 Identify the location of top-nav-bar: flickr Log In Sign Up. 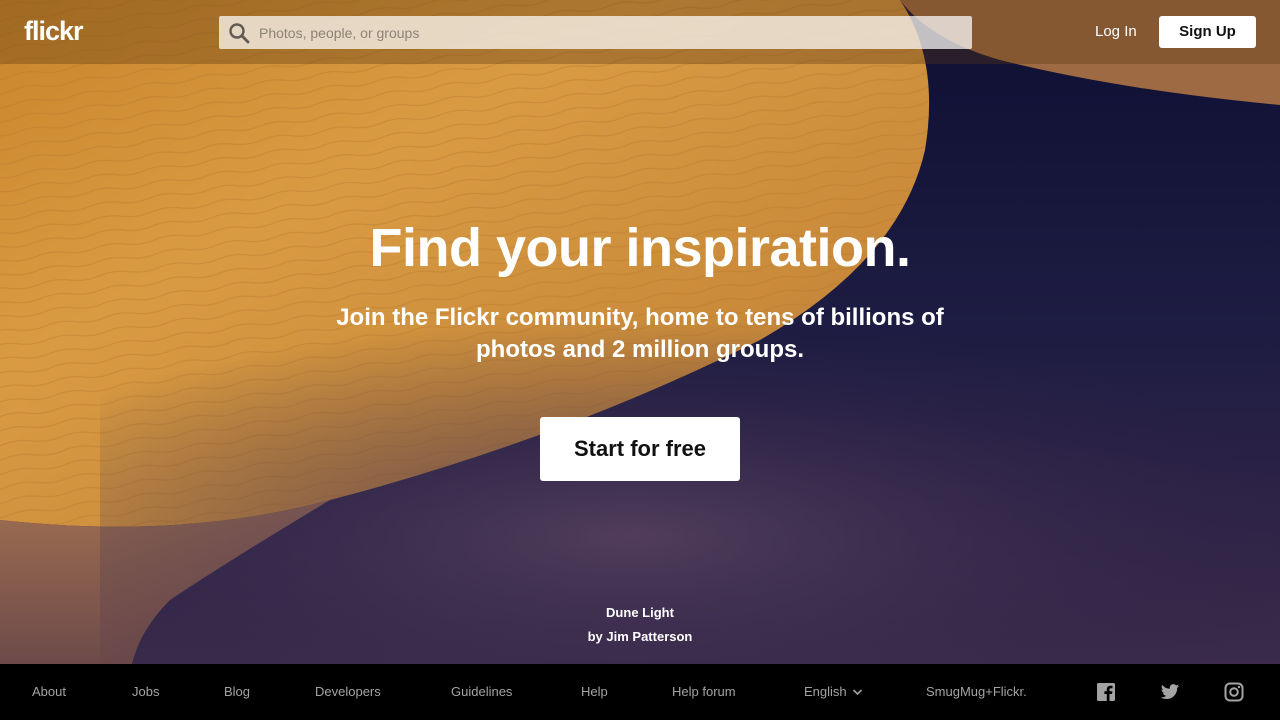
(640, 32).